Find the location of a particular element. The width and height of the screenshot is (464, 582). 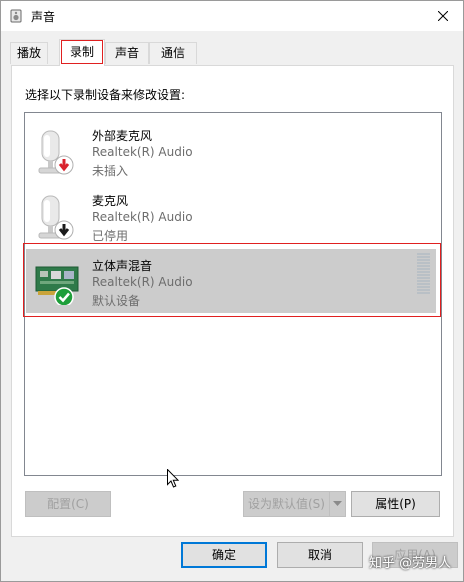

tab-sounds: 声音 is located at coordinates (127, 53).